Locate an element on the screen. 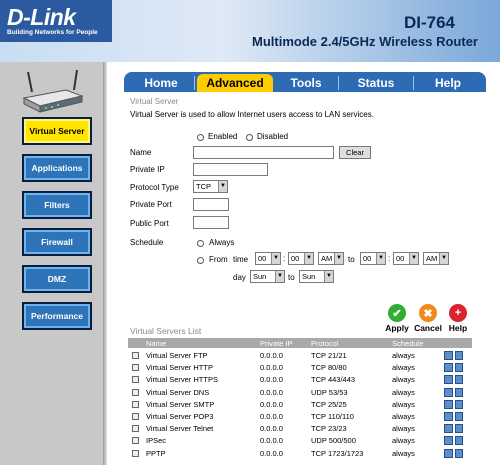 This screenshot has height=465, width=500. public-port-label: Public Port is located at coordinates (149, 223).